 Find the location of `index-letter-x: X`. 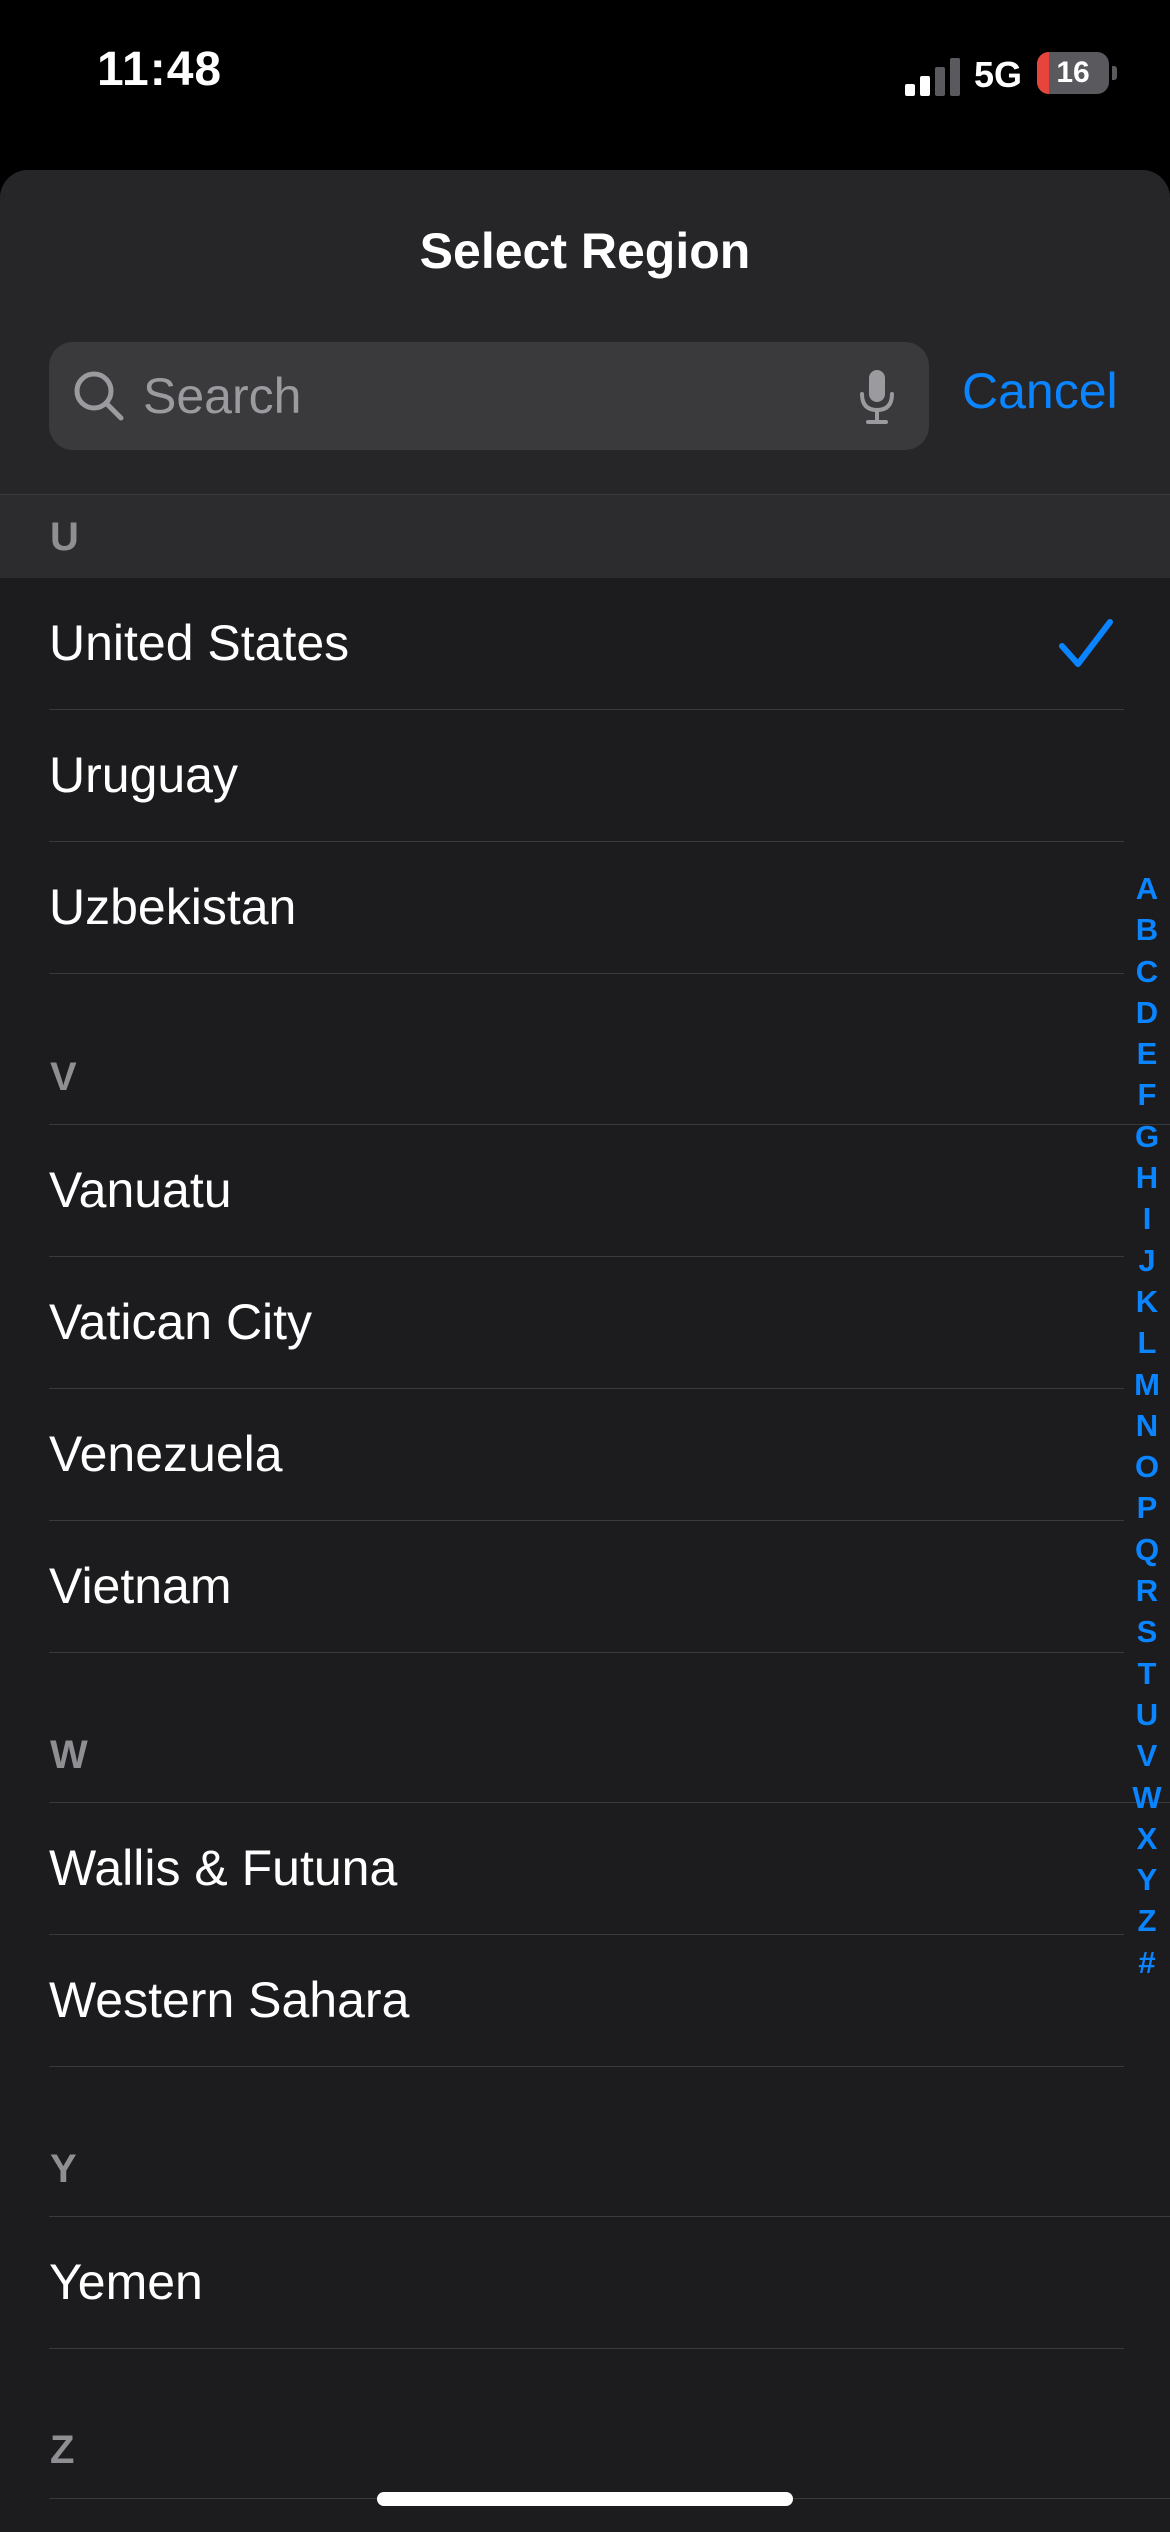

index-letter-x: X is located at coordinates (1147, 1838).